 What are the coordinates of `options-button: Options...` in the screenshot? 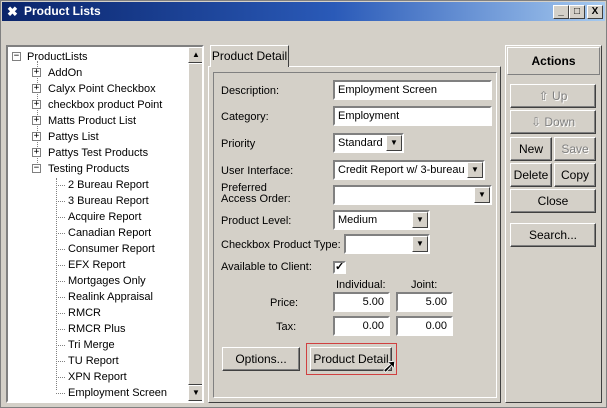 It's located at (261, 359).